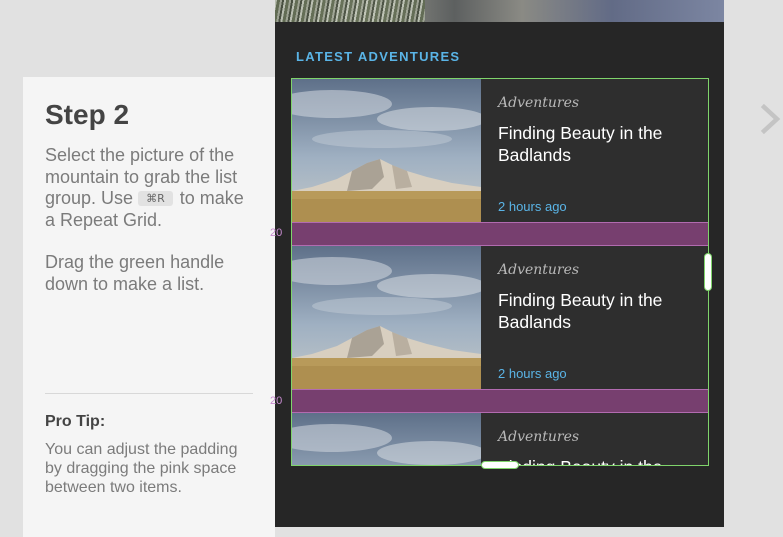 The height and width of the screenshot is (537, 783). I want to click on hero-grass, so click(350, 11).